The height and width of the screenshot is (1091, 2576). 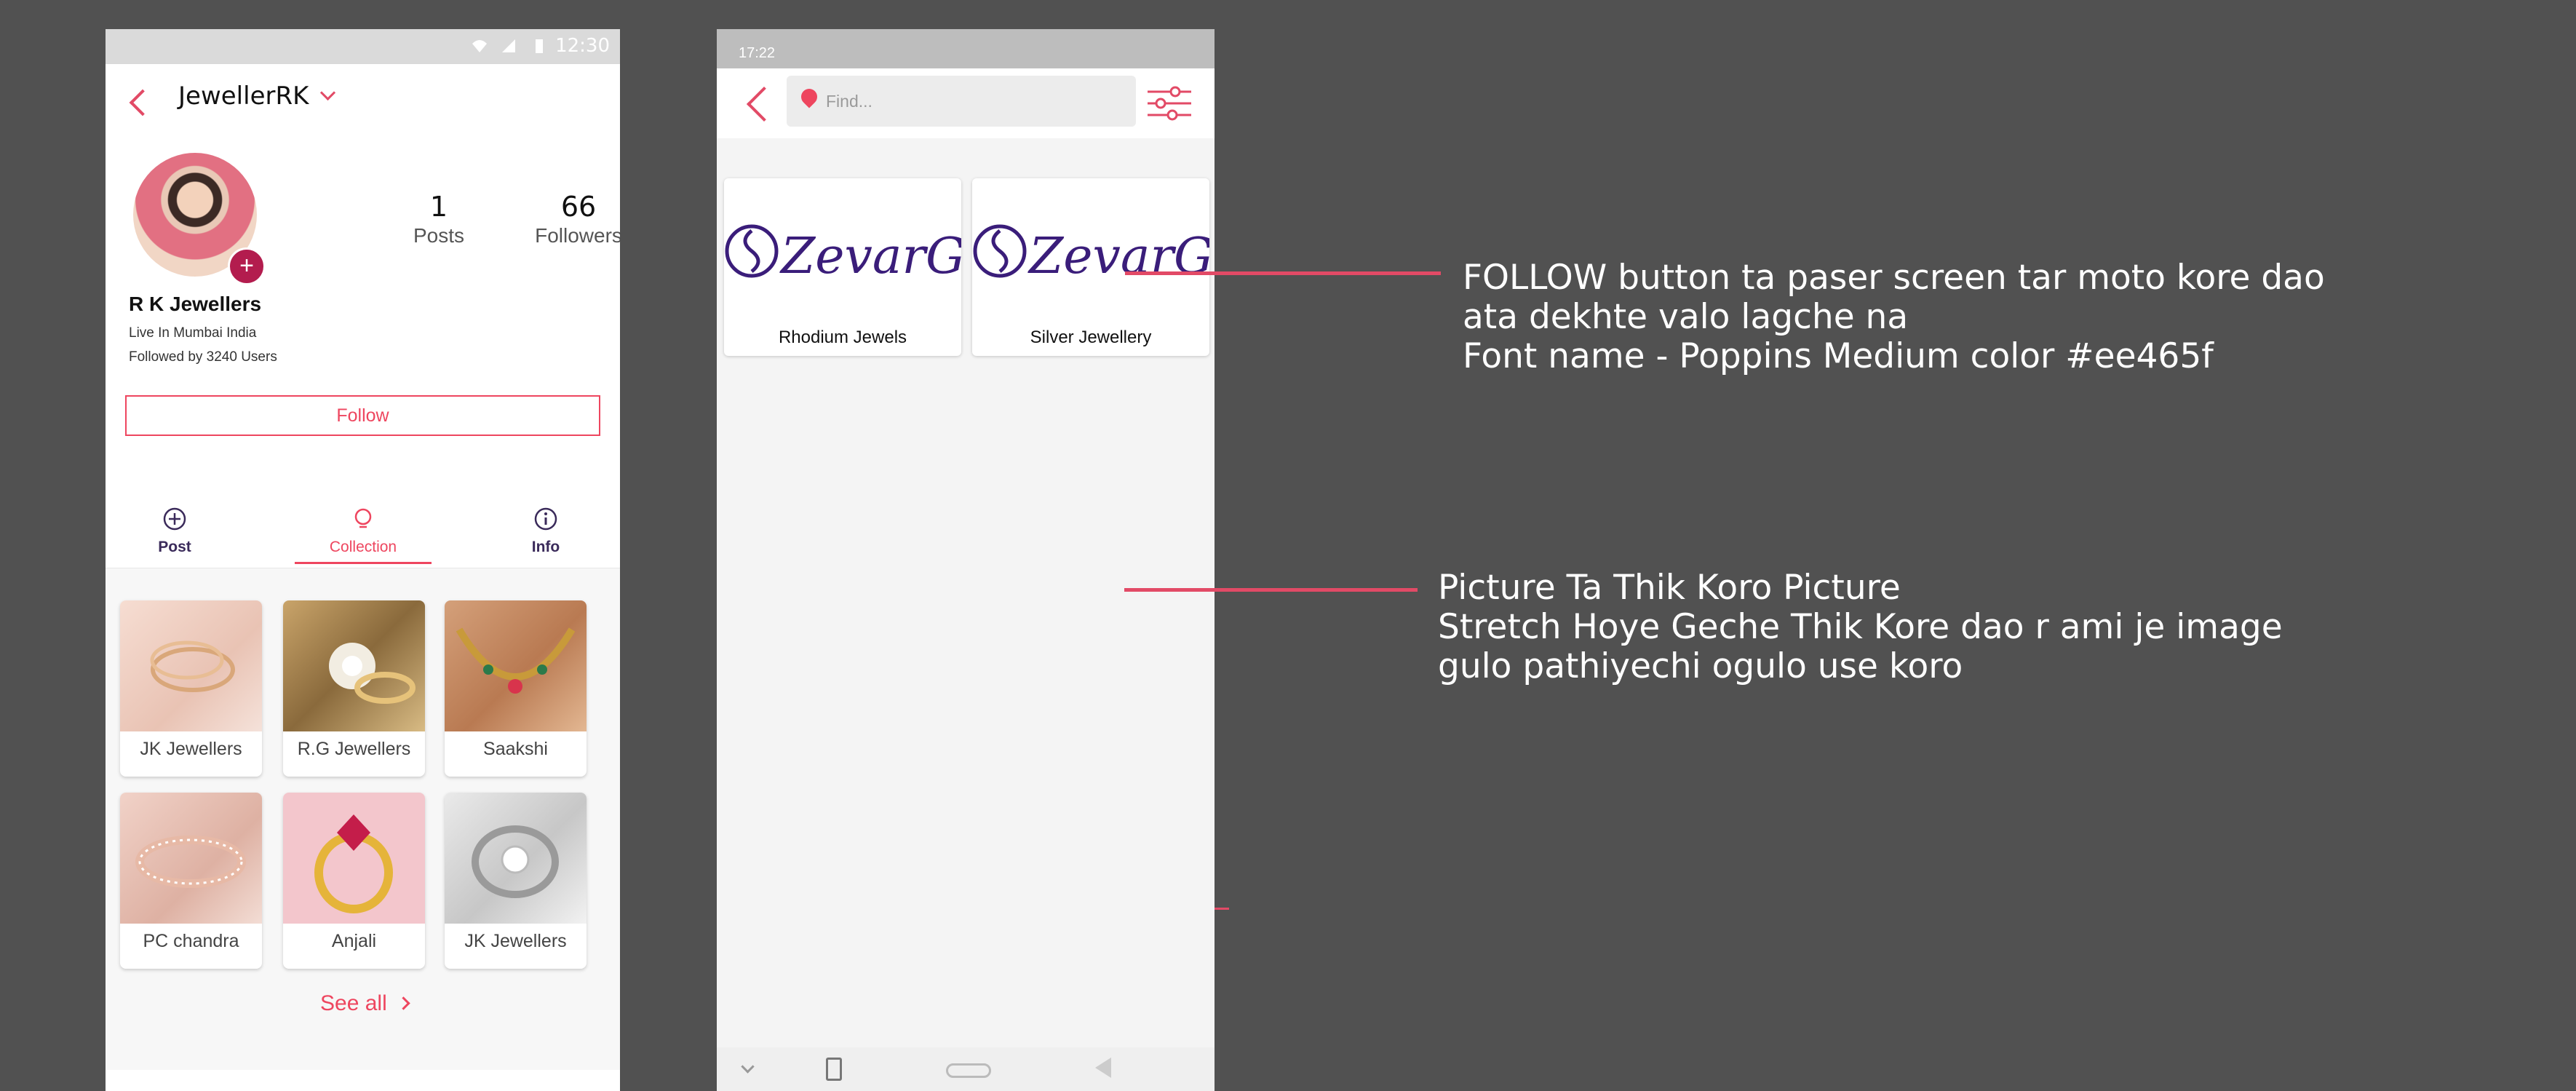 I want to click on collection-card-label: R.G Jewellers, so click(x=354, y=749).